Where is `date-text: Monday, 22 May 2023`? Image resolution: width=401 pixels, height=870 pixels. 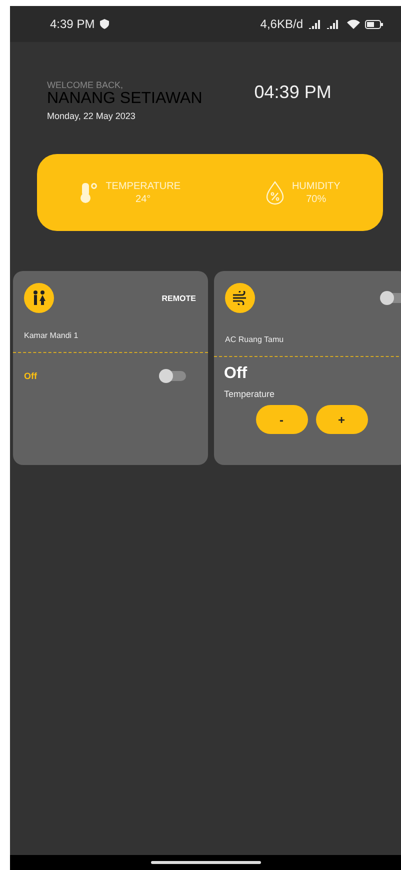 date-text: Monday, 22 May 2023 is located at coordinates (91, 116).